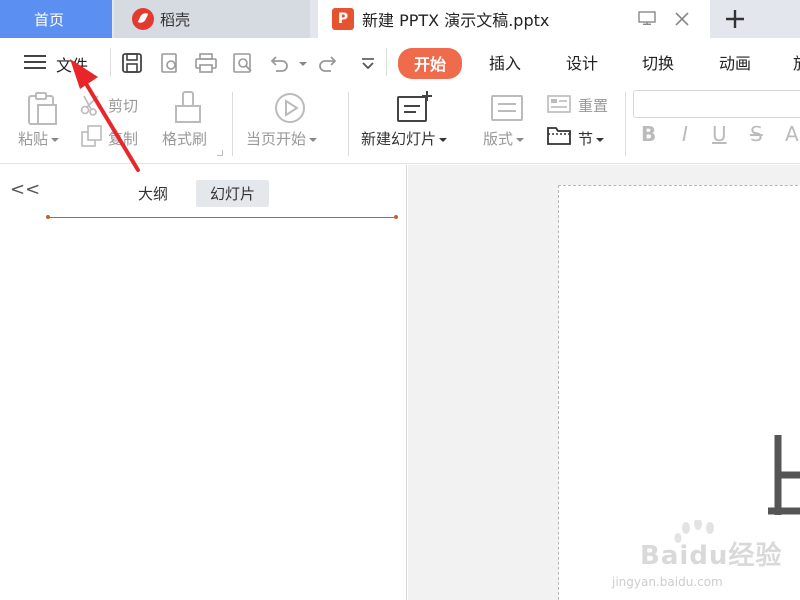  Describe the element at coordinates (735, 62) in the screenshot. I see `tab-animation: 动画` at that location.